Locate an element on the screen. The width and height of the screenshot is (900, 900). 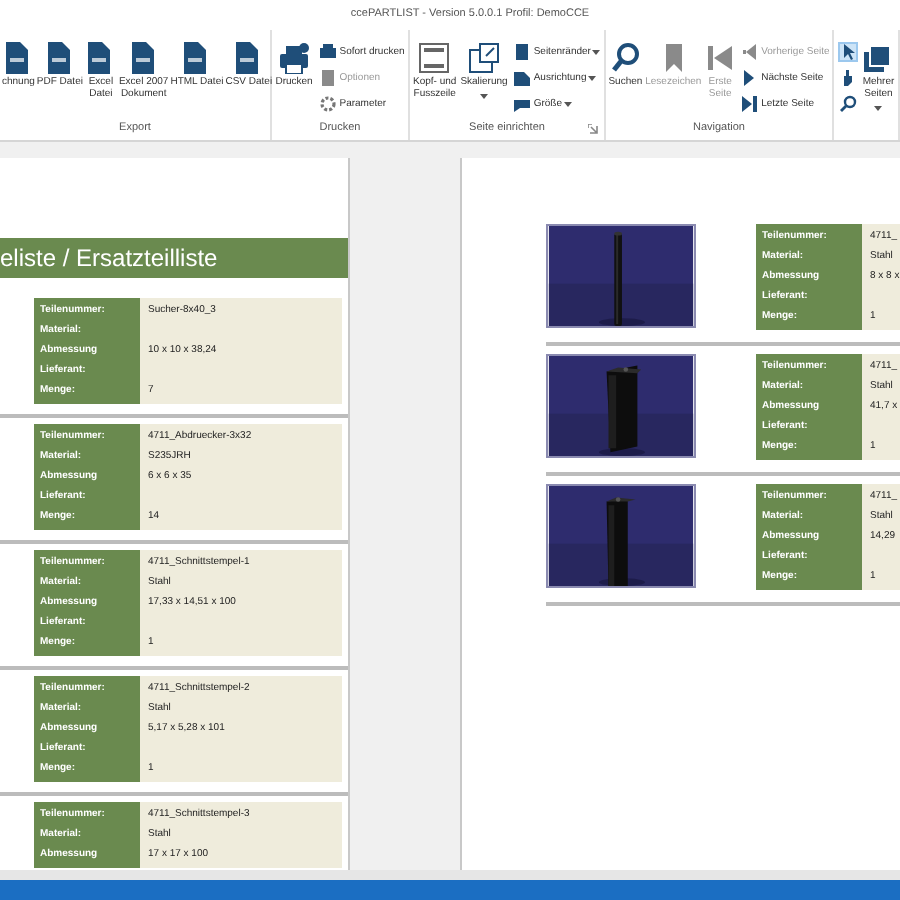
gear-icon is located at coordinates (327, 104).